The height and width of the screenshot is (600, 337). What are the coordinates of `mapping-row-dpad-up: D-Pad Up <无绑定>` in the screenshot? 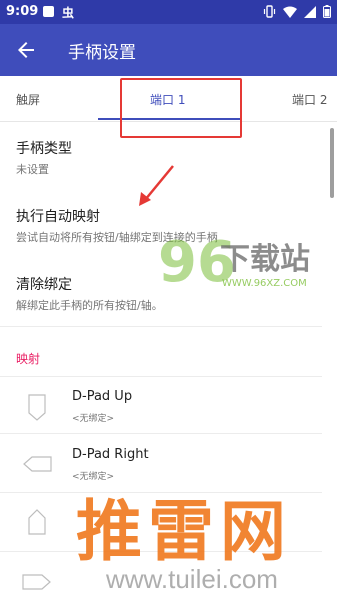 It's located at (161, 405).